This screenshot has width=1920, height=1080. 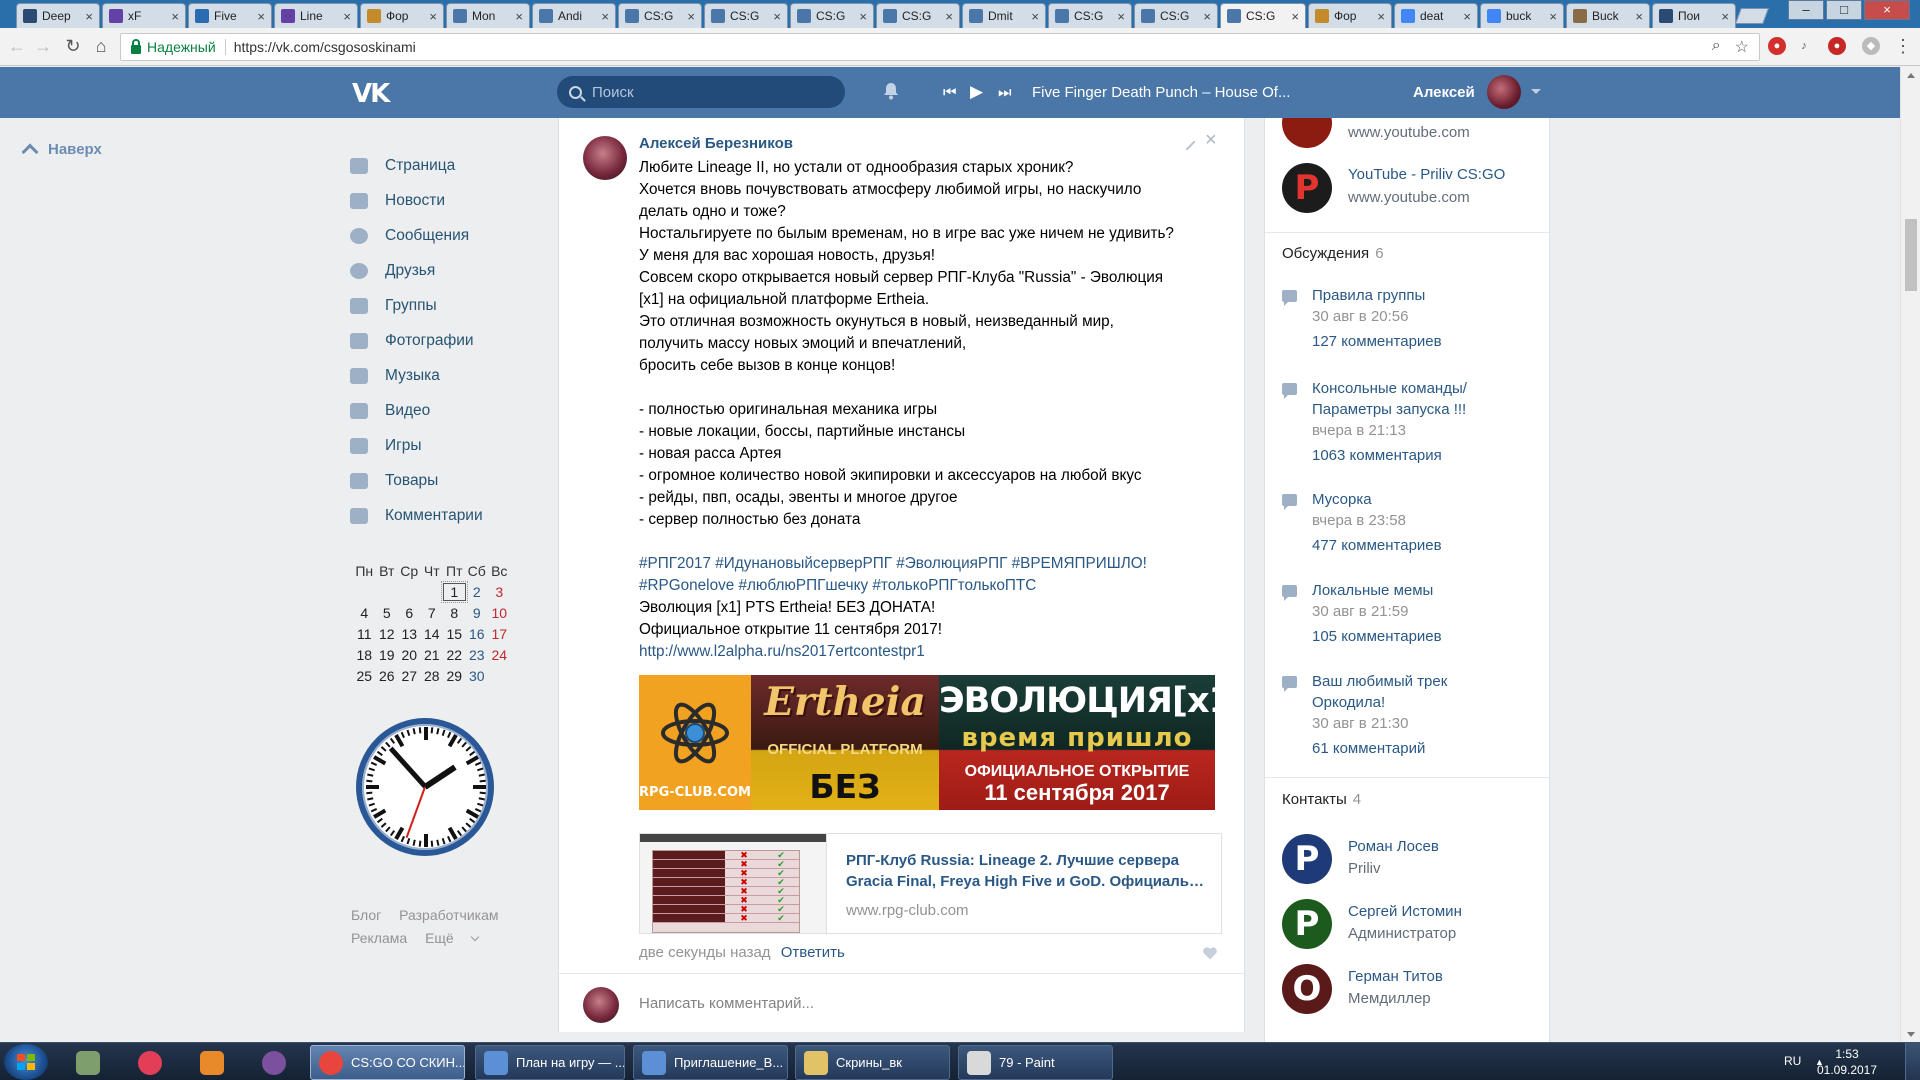 What do you see at coordinates (1752, 16) in the screenshot?
I see `new-tab-button` at bounding box center [1752, 16].